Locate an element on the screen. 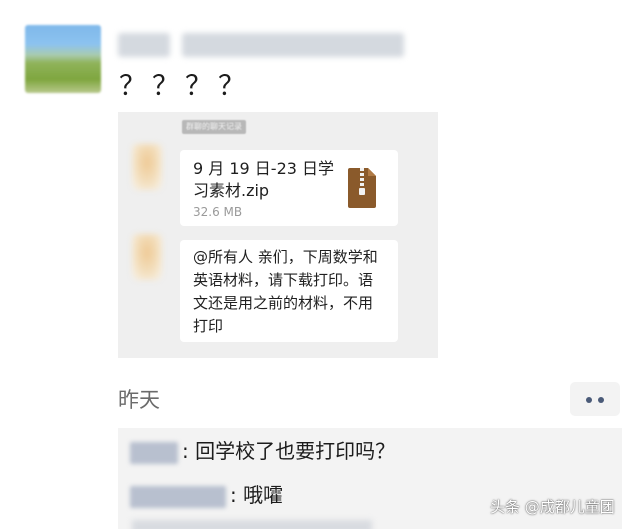 Image resolution: width=640 pixels, height=529 pixels. post-time: 昨天 is located at coordinates (139, 400).